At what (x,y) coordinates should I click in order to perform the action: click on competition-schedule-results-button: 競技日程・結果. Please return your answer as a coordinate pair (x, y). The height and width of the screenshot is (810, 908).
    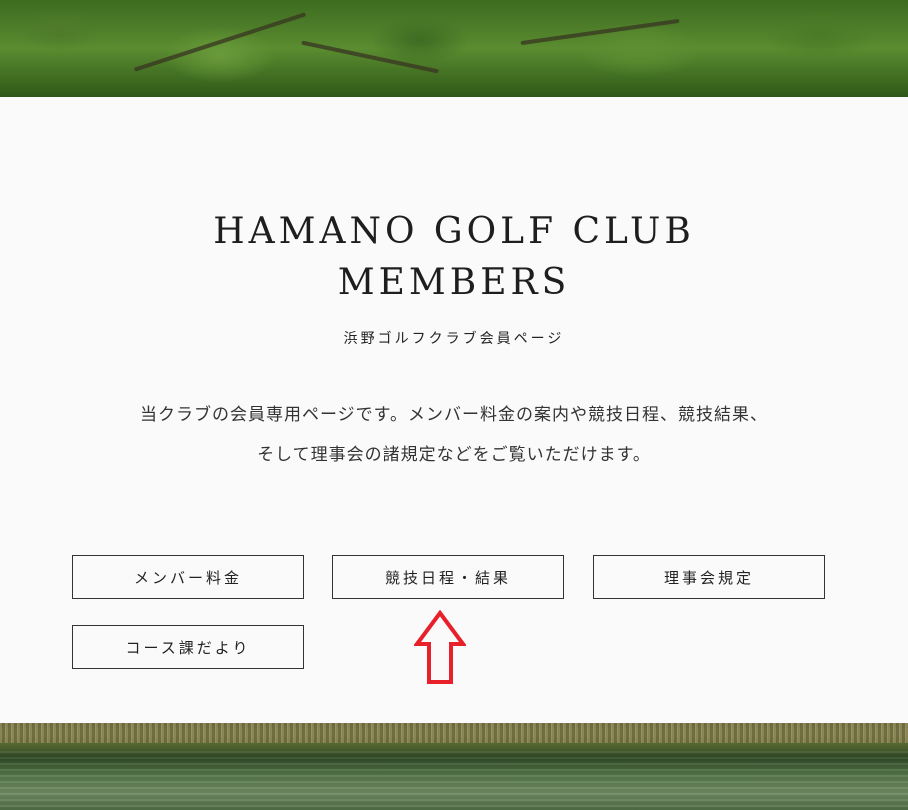
    Looking at the image, I should click on (448, 577).